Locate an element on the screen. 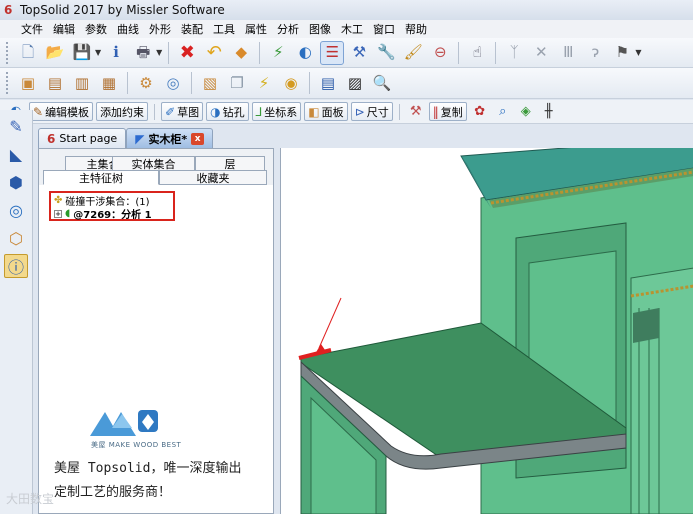  pointer-icon: ☝ is located at coordinates (477, 53).